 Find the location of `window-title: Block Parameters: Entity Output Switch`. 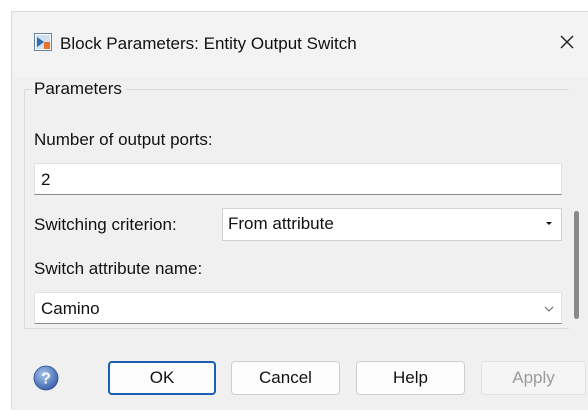

window-title: Block Parameters: Entity Output Switch is located at coordinates (208, 43).